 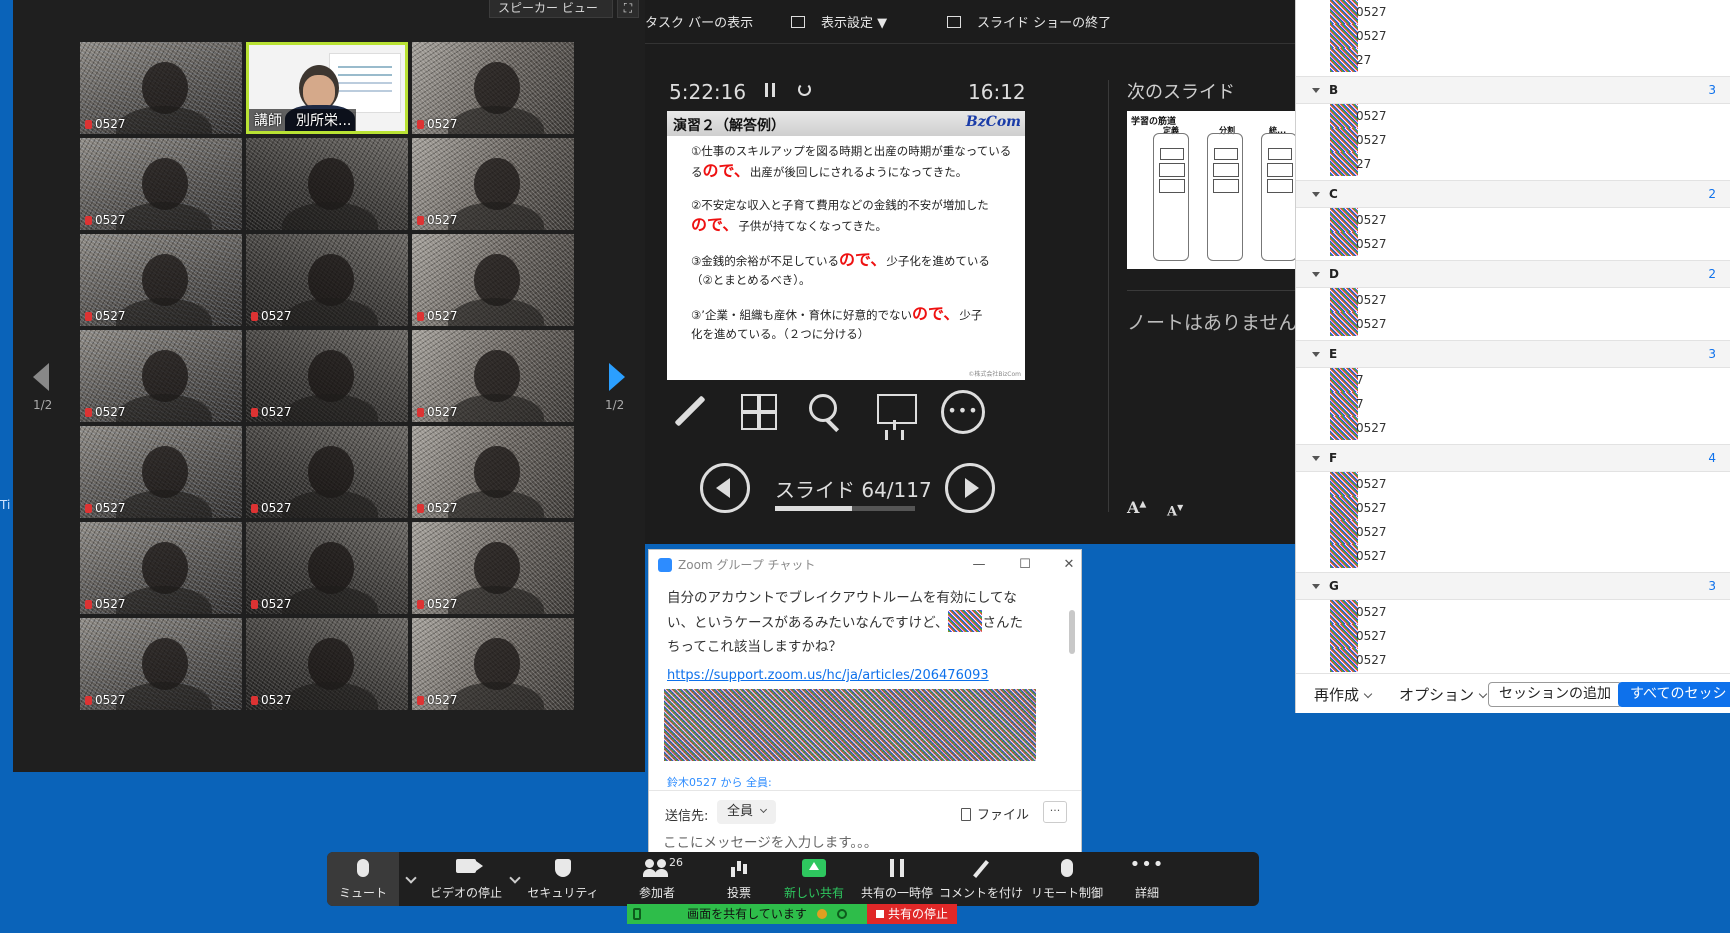 I want to click on increase-font-button: A▲, so click(x=1136, y=507).